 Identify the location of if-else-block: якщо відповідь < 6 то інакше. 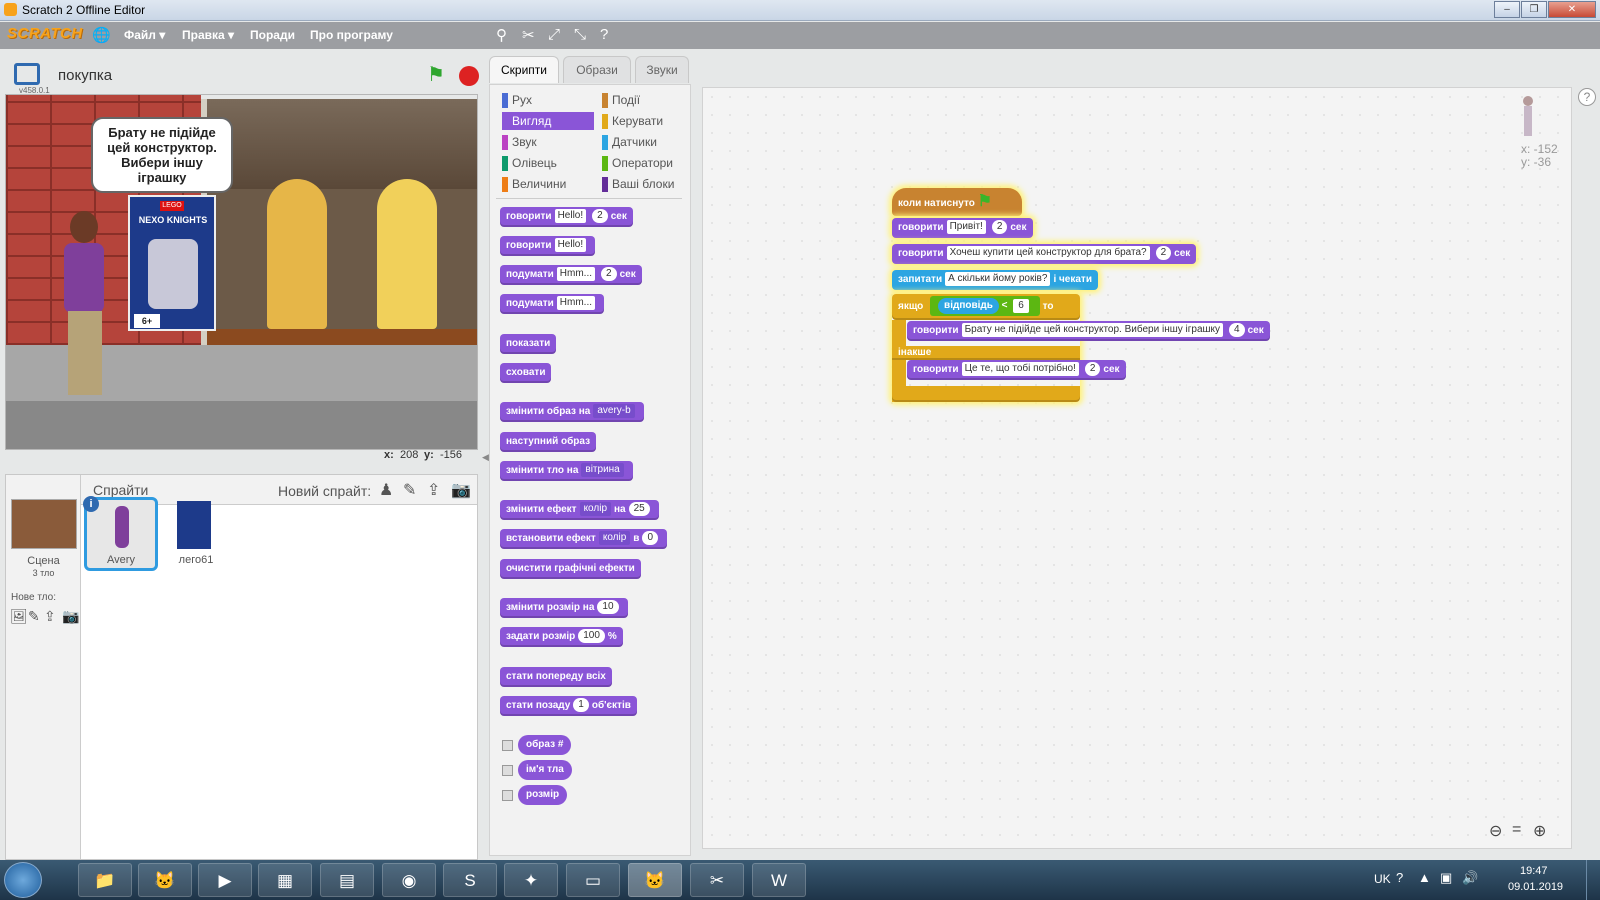
(986, 348).